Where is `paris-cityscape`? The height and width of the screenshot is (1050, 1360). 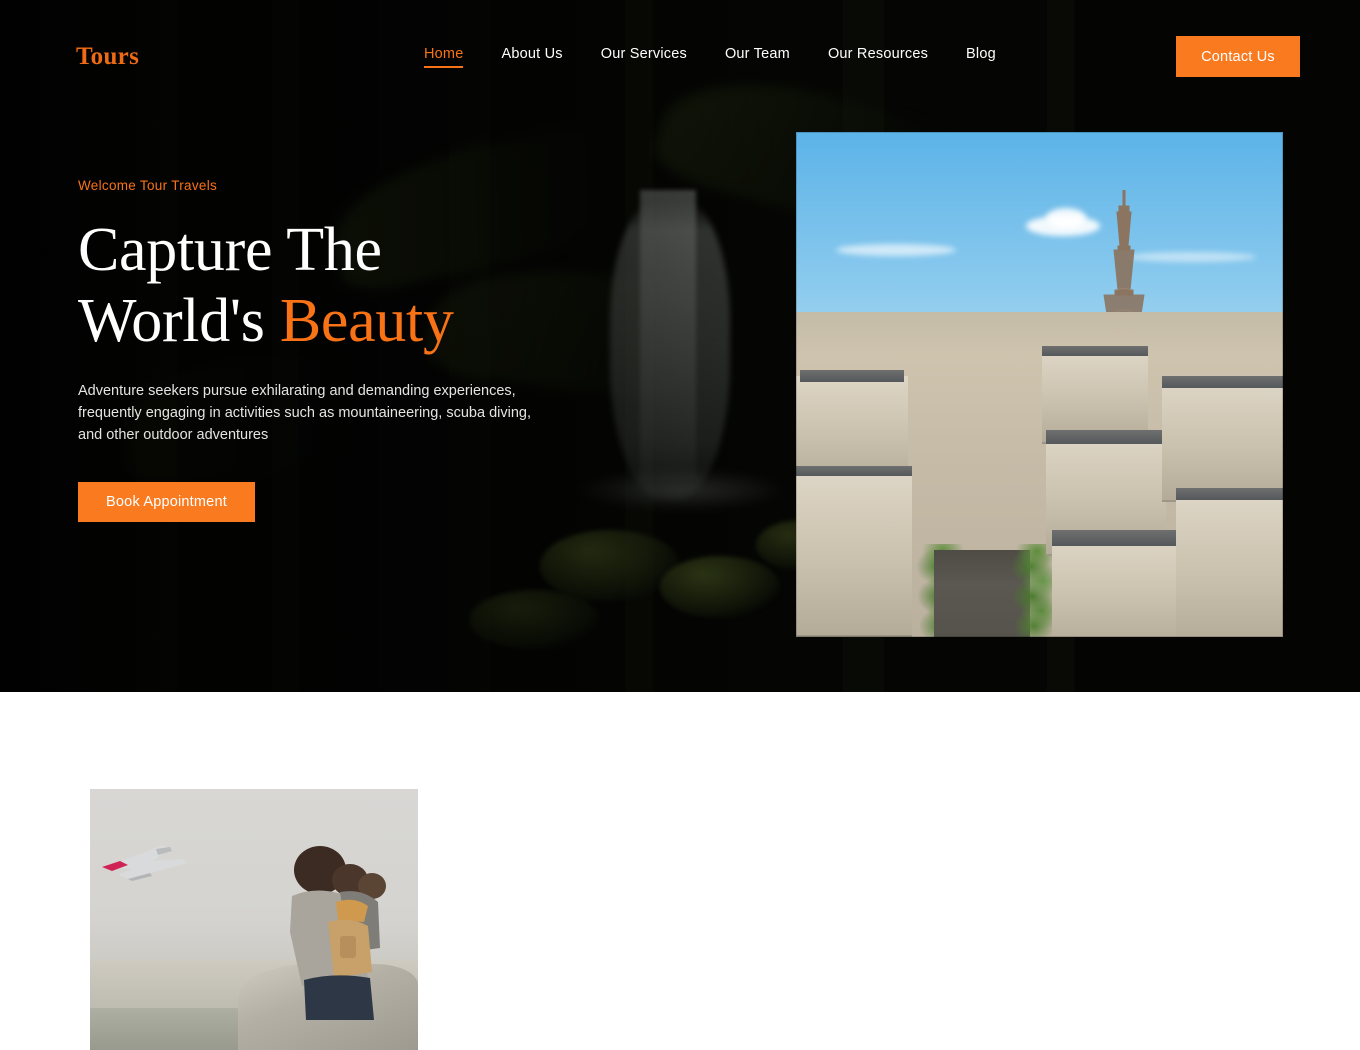
paris-cityscape is located at coordinates (1039, 474).